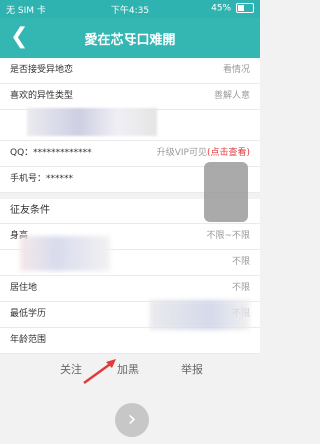 This screenshot has height=444, width=320. What do you see at coordinates (130, 289) in the screenshot?
I see `criteria-row-residence: 居住地 不限` at bounding box center [130, 289].